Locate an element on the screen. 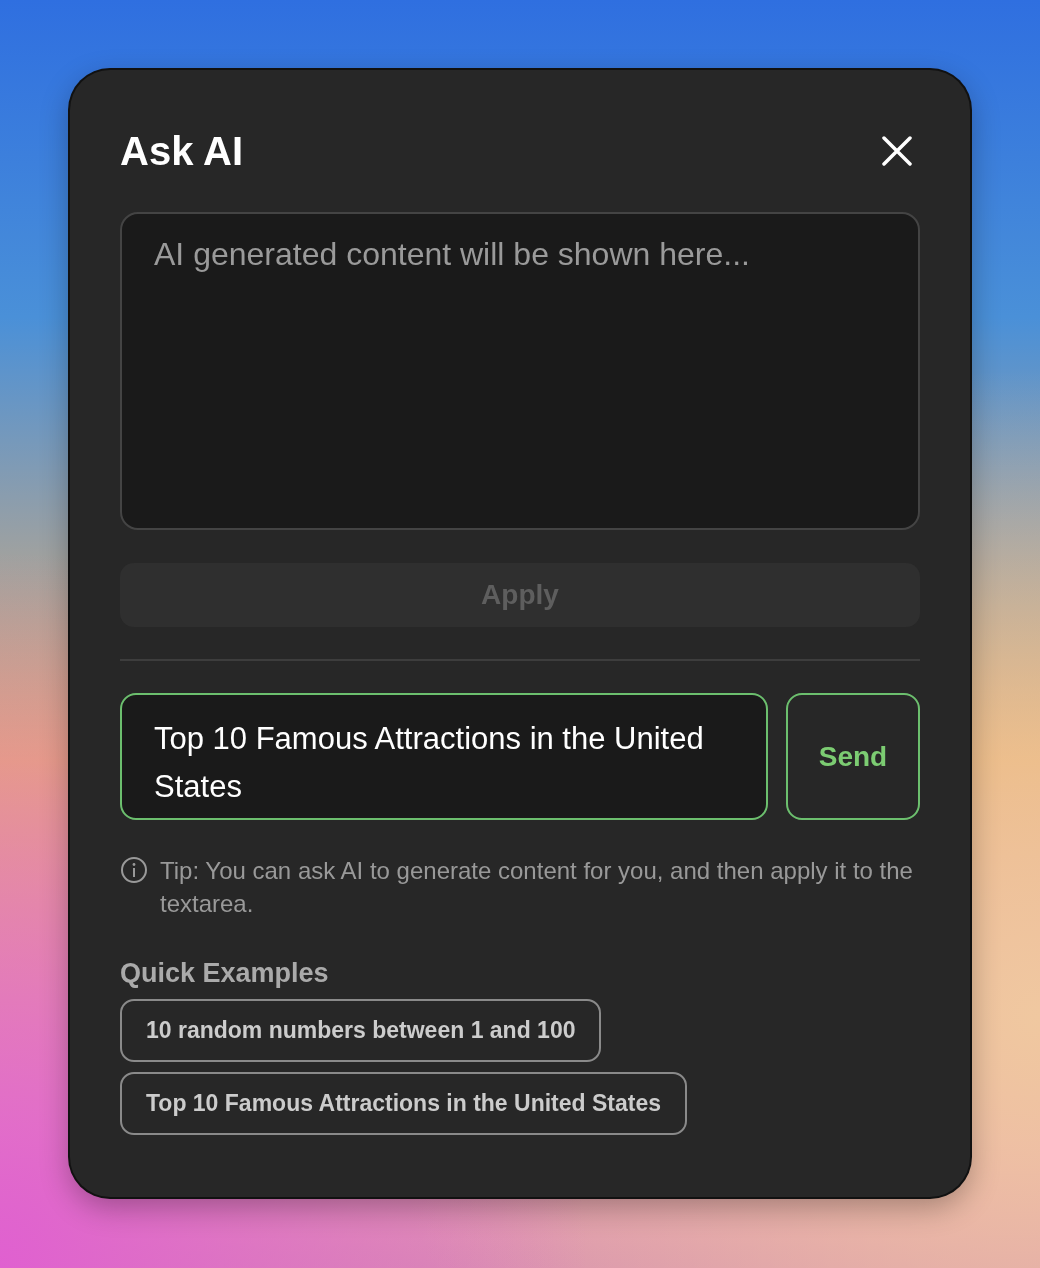 The height and width of the screenshot is (1268, 1040). close-icon is located at coordinates (897, 151).